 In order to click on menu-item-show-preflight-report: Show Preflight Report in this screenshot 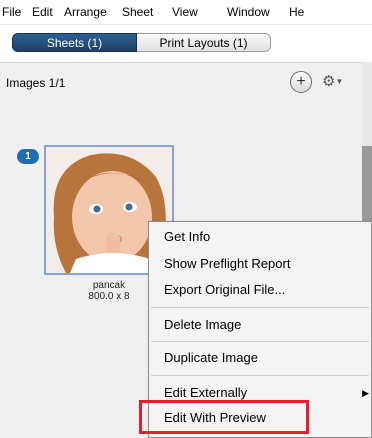, I will do `click(260, 264)`.